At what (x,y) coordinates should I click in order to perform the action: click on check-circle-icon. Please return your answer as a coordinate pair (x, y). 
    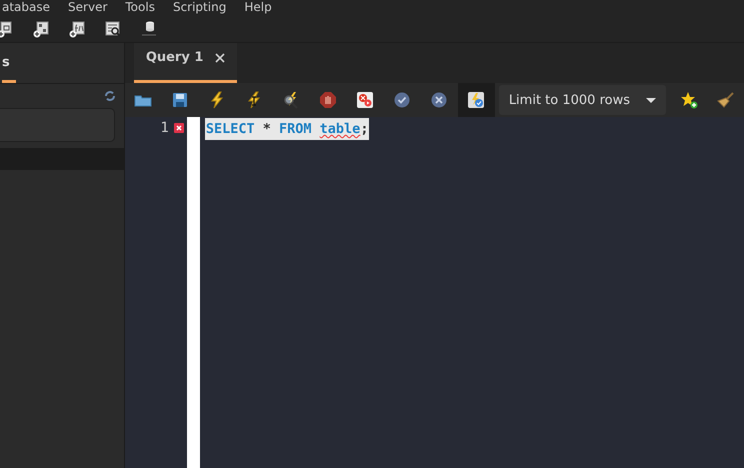
    Looking at the image, I should click on (402, 100).